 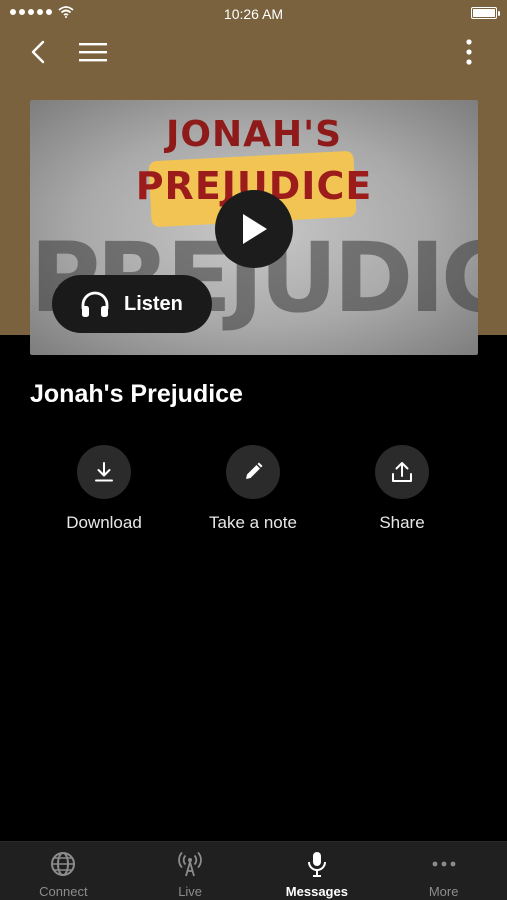 What do you see at coordinates (104, 522) in the screenshot?
I see `download-label: Download` at bounding box center [104, 522].